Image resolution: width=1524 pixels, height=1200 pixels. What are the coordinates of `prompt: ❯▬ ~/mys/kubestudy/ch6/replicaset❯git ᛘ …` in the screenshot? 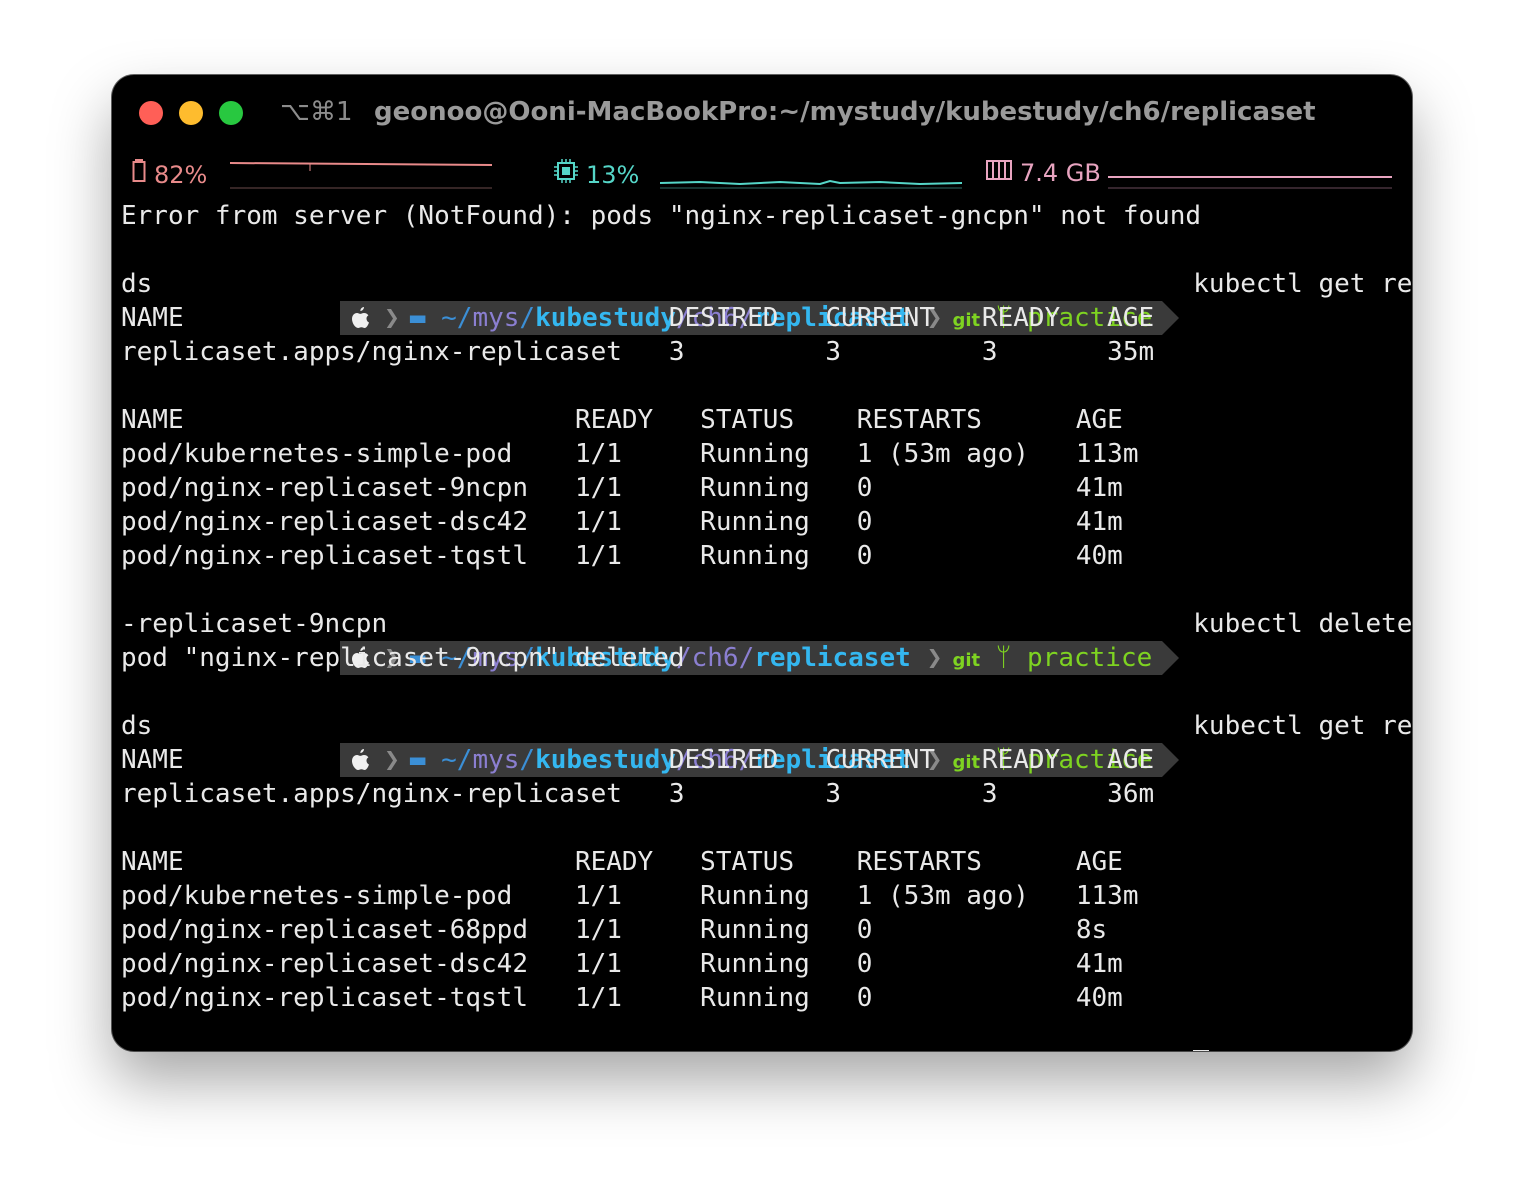 It's located at (697, 1050).